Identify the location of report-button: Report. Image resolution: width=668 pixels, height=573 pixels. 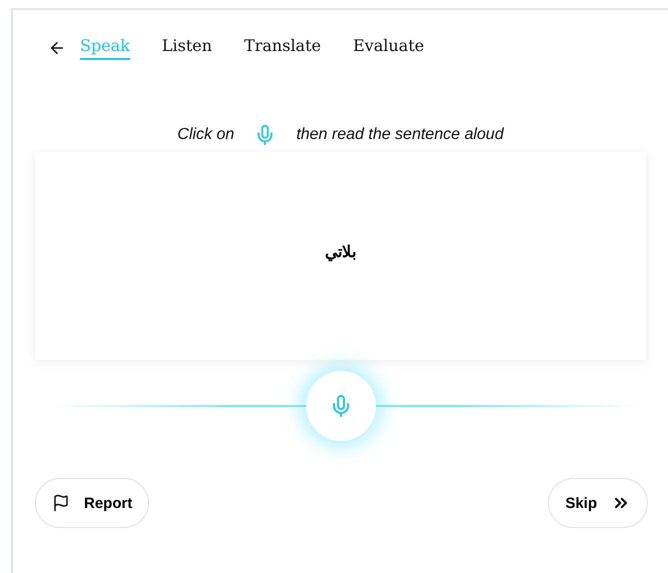
(92, 503).